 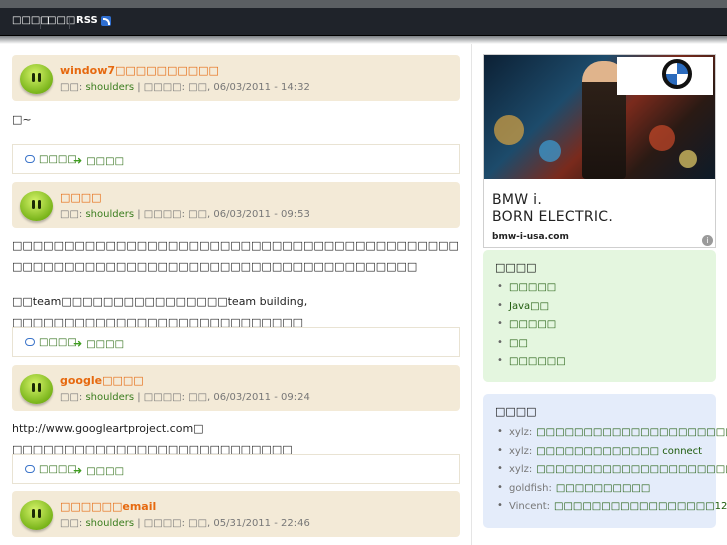 I want to click on comment-item: goldfish: □□□□□□□□□□, so click(x=612, y=492).